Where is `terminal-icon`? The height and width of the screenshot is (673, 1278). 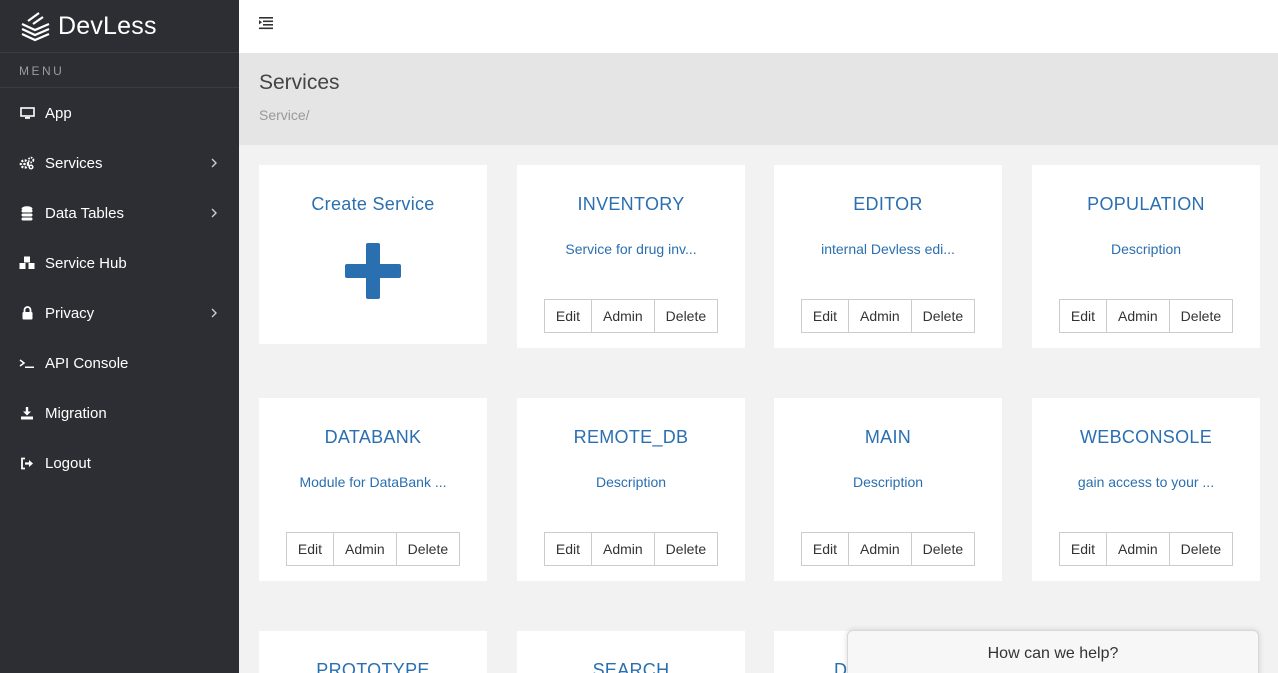 terminal-icon is located at coordinates (27, 363).